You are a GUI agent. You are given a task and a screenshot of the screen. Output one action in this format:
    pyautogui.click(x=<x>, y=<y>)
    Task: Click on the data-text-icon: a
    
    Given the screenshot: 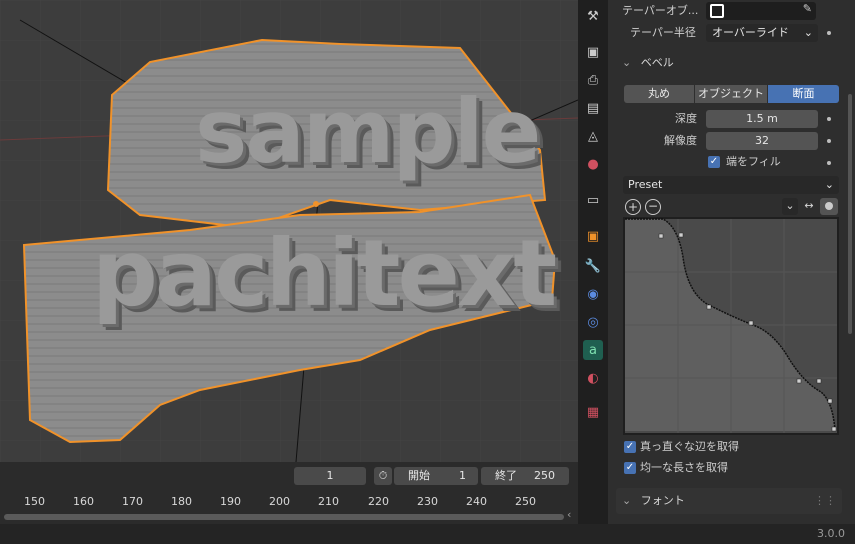 What is the action you would take?
    pyautogui.click(x=593, y=350)
    